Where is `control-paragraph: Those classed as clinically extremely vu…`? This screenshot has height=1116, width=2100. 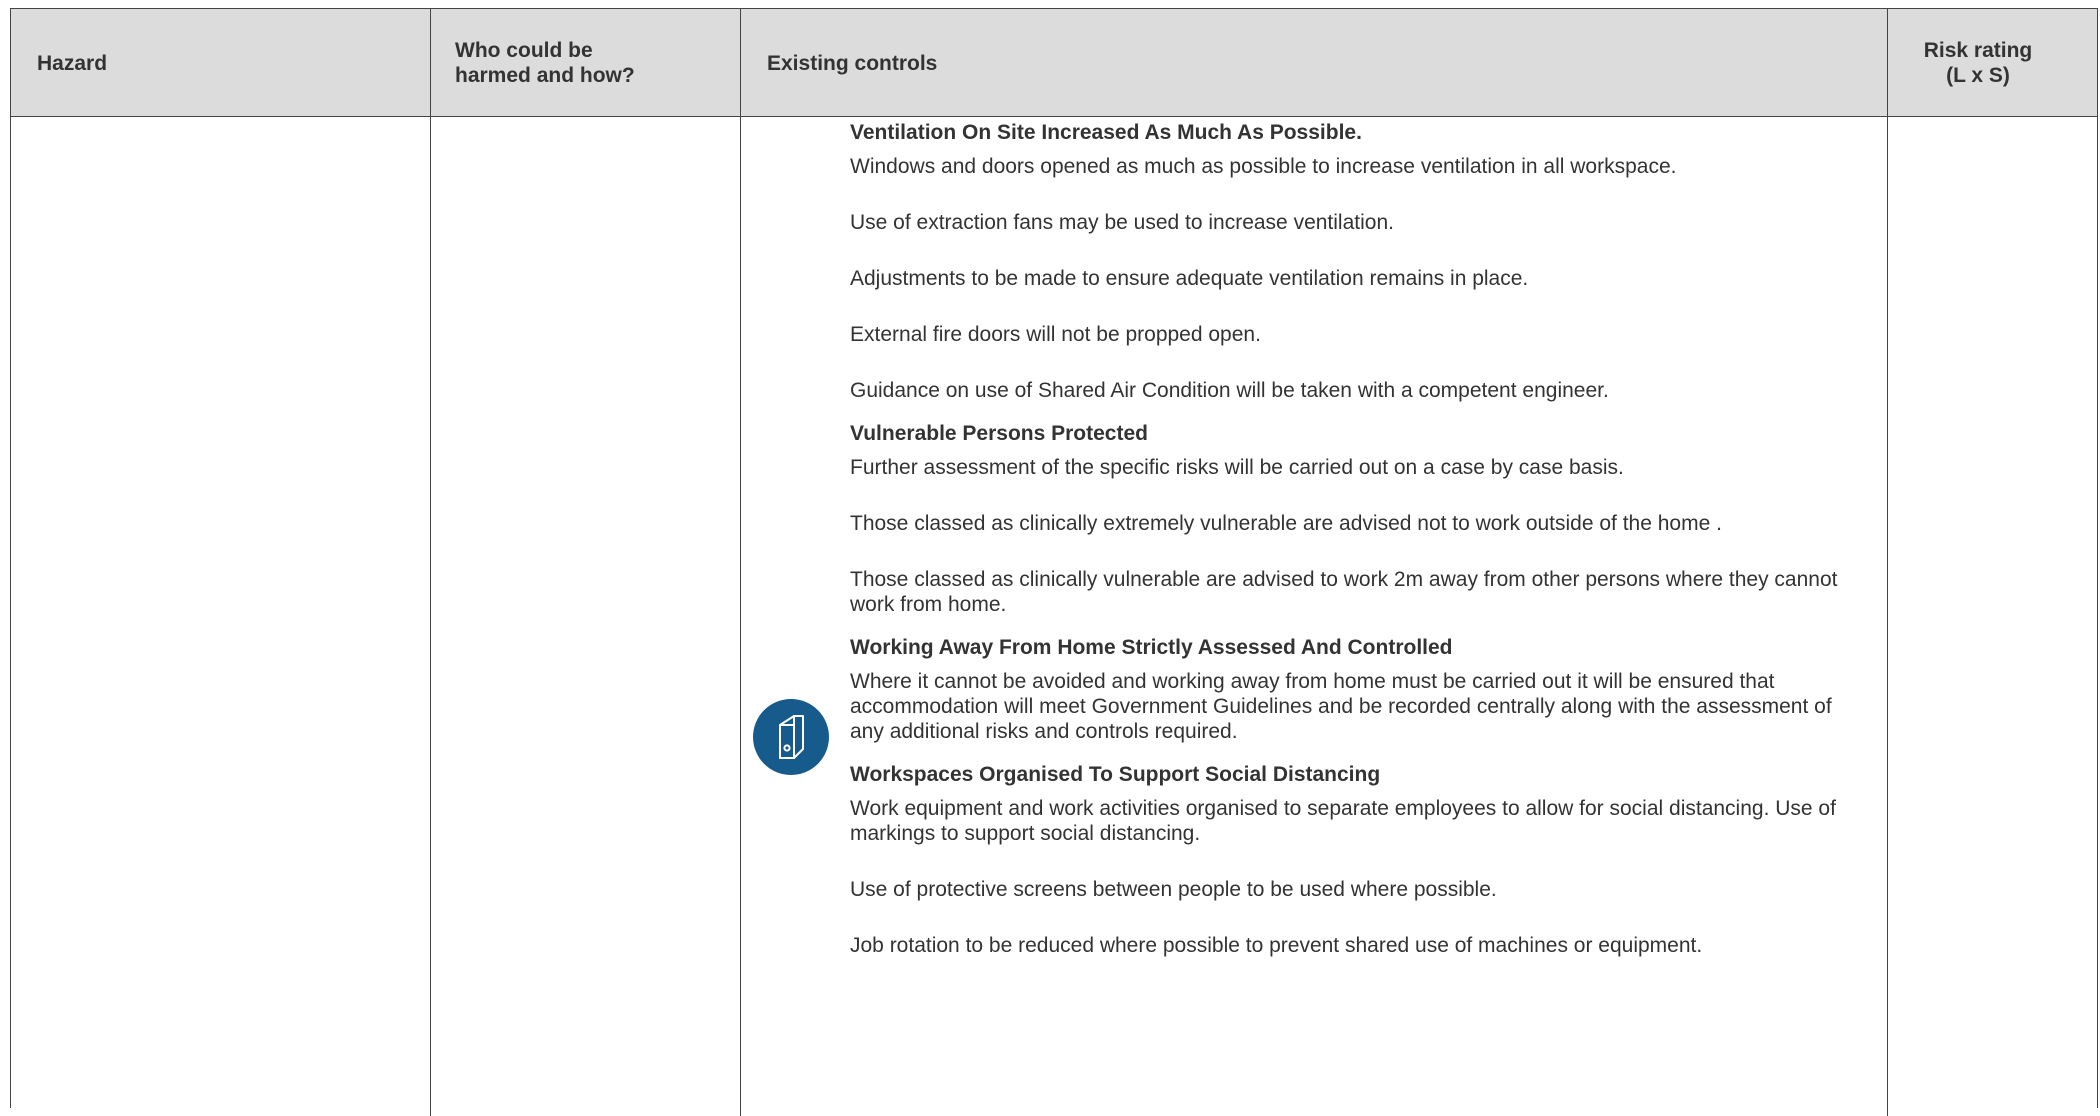
control-paragraph: Those classed as clinically extremely vu… is located at coordinates (1286, 523).